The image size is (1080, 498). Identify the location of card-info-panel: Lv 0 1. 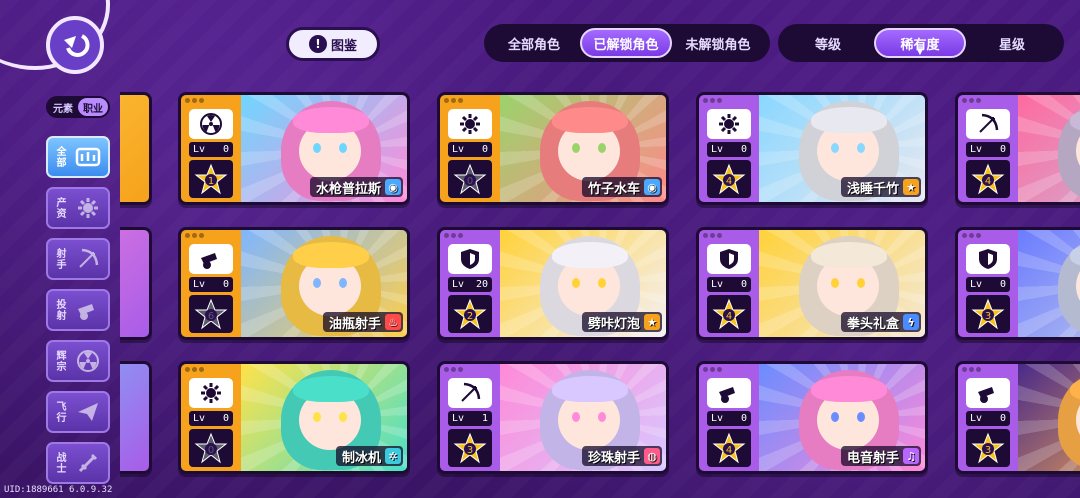
(211, 148).